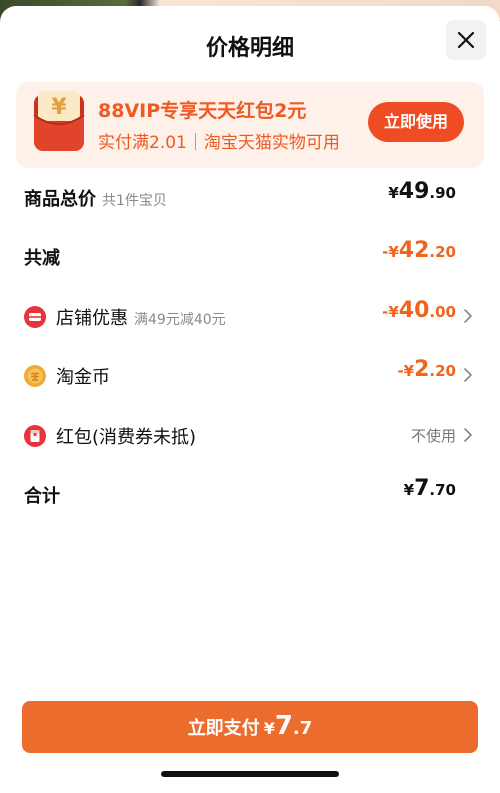 The image size is (500, 793). Describe the element at coordinates (250, 435) in the screenshot. I see `row-red-packet: 红包(消费券未抵) 不使用` at that location.